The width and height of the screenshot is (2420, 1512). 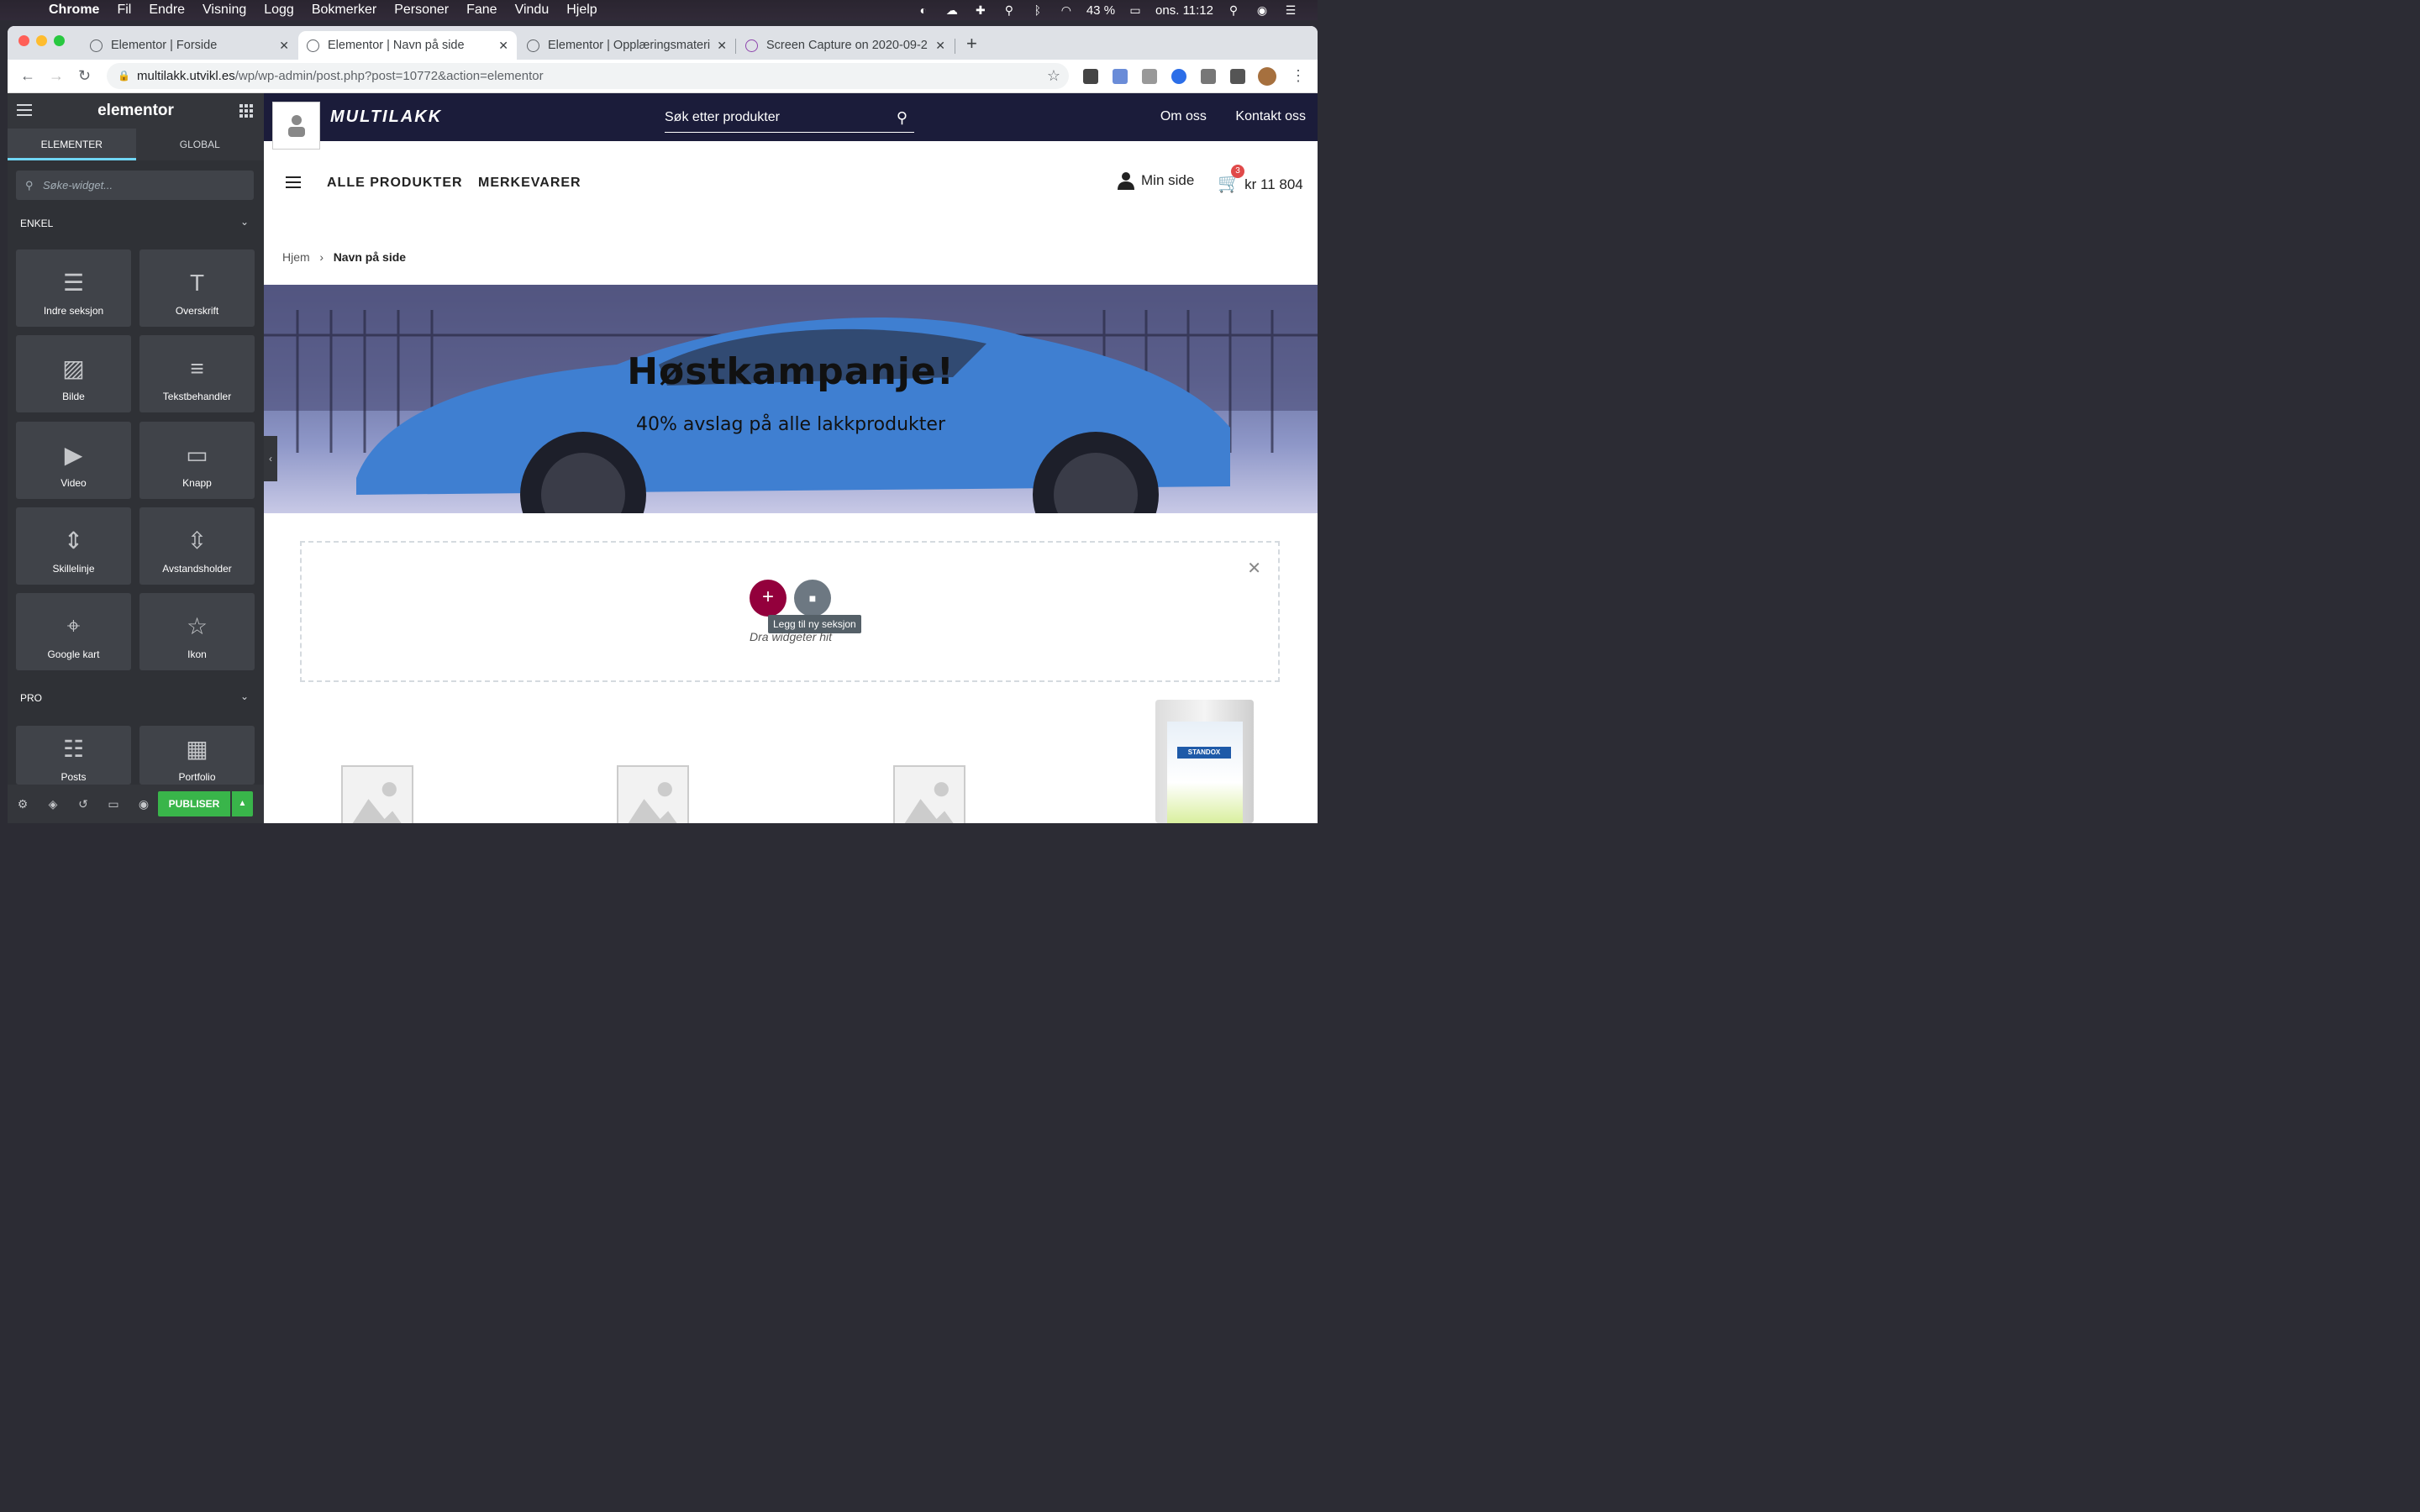 I want to click on status-moon-icon: ◐, so click(x=924, y=10).